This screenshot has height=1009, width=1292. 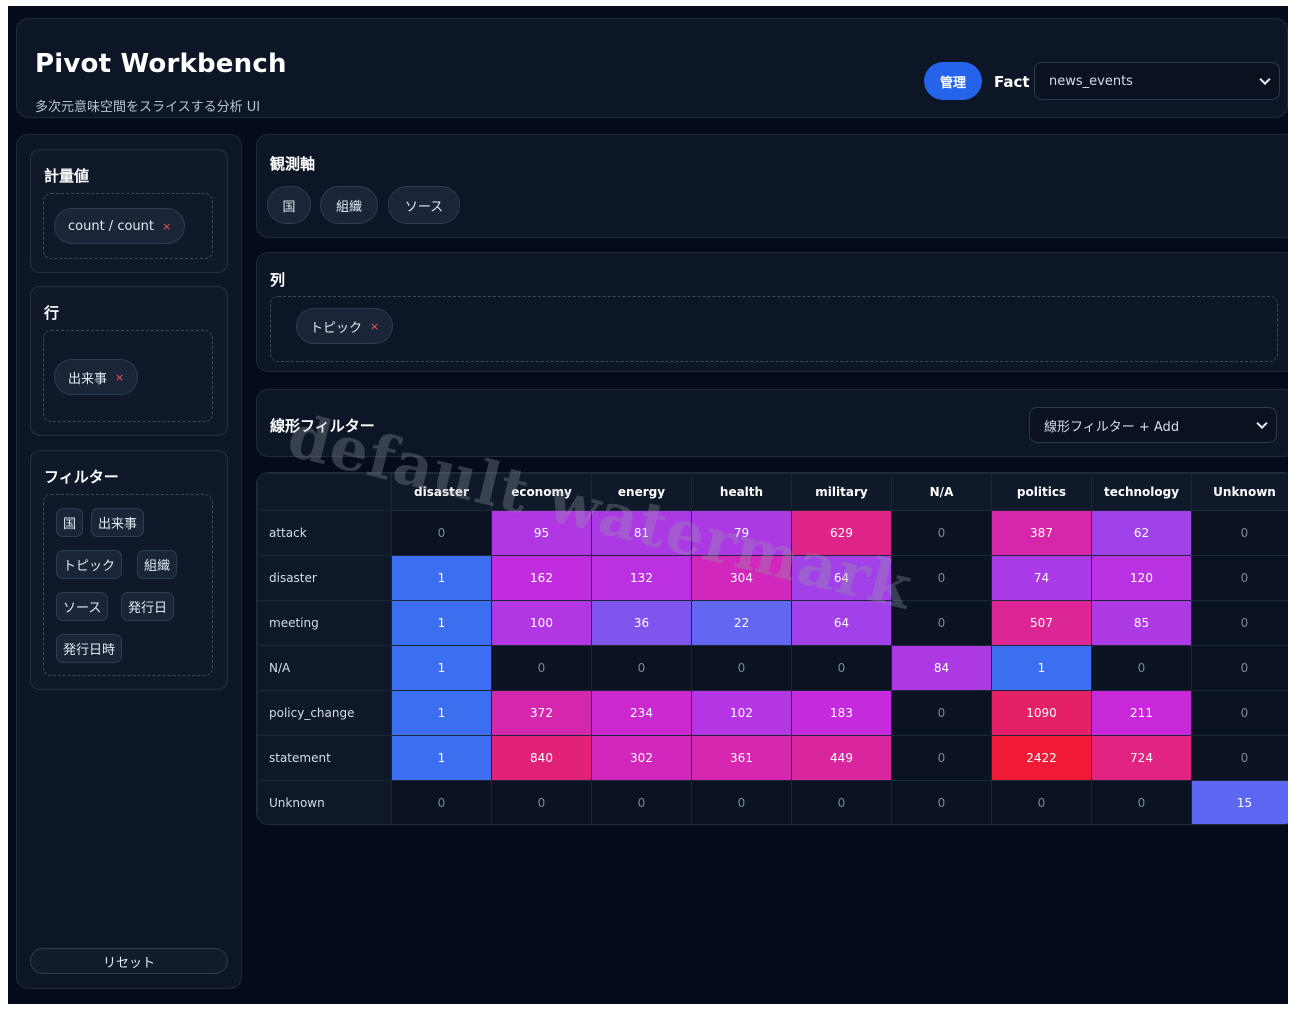 I want to click on linear-filter-select: 線形フィルター + Add, so click(x=1153, y=425).